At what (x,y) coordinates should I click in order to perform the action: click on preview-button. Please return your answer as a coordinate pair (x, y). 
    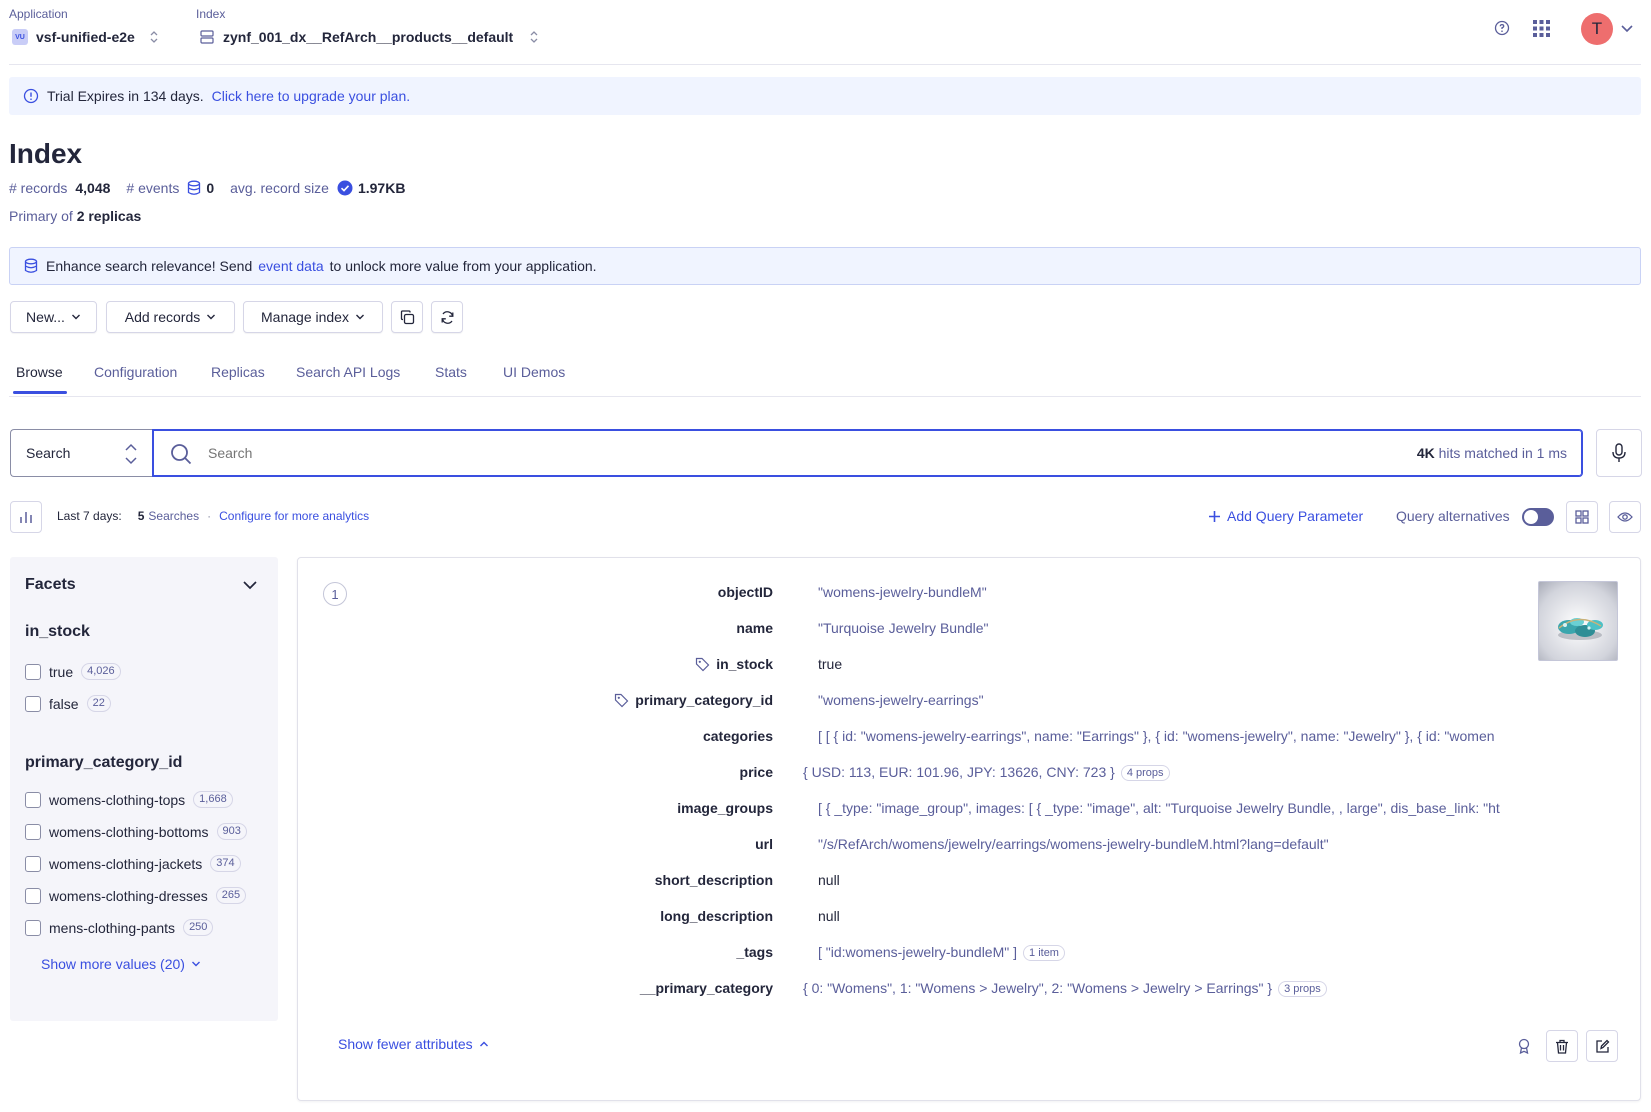
    Looking at the image, I should click on (1625, 517).